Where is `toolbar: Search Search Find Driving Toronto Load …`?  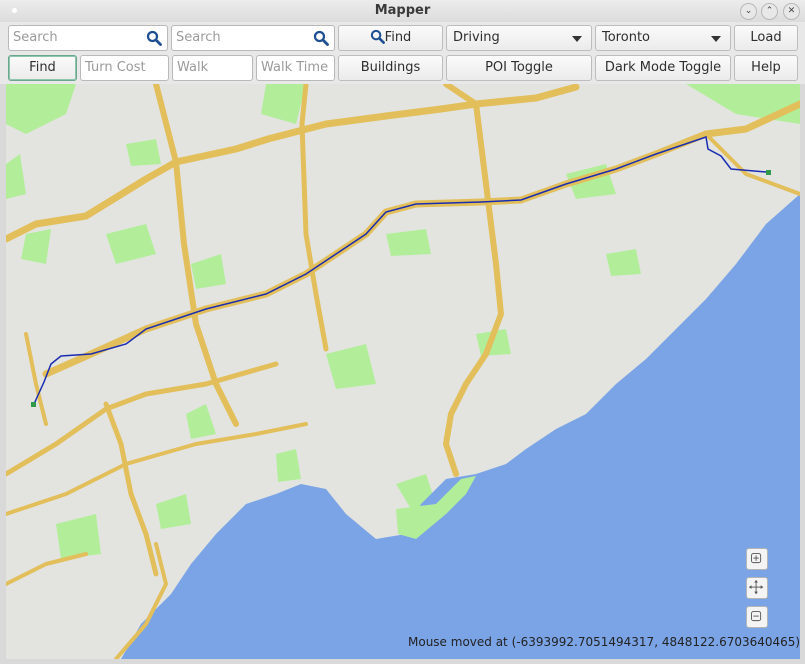
toolbar: Search Search Find Driving Toronto Load … is located at coordinates (402, 60).